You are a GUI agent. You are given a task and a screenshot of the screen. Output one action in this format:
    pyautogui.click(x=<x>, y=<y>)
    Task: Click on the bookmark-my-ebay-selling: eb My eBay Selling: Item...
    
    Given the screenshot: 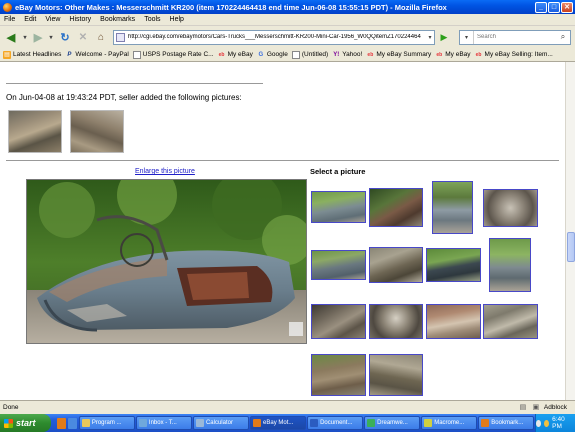 What is the action you would take?
    pyautogui.click(x=514, y=55)
    